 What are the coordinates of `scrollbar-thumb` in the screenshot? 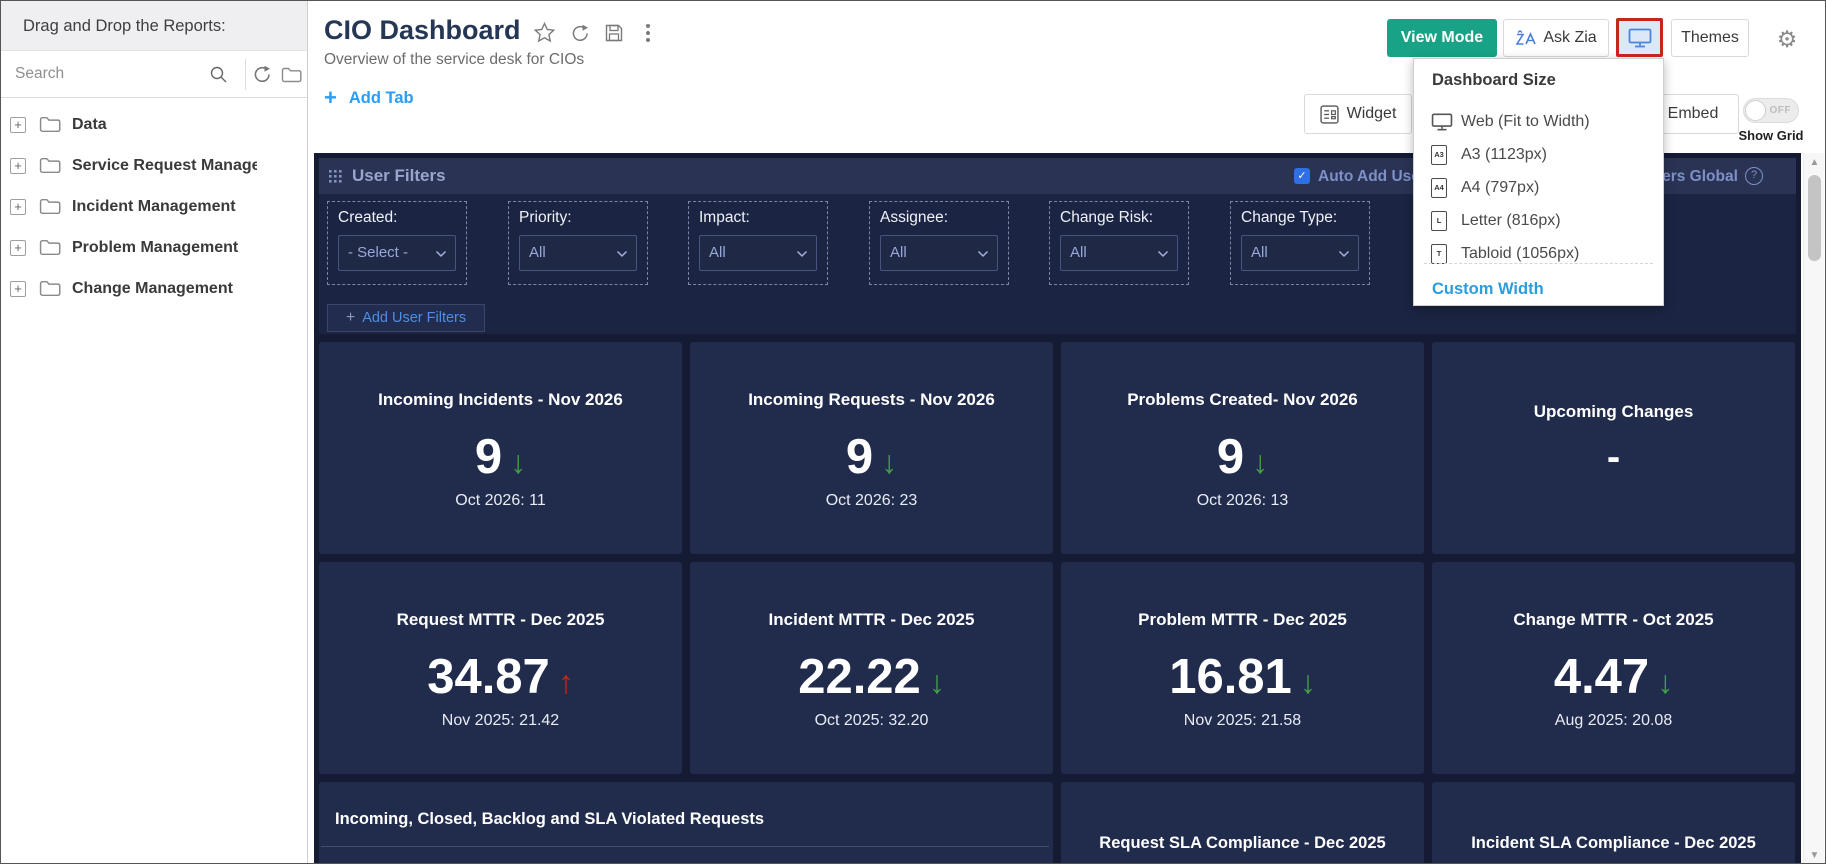 It's located at (1814, 218).